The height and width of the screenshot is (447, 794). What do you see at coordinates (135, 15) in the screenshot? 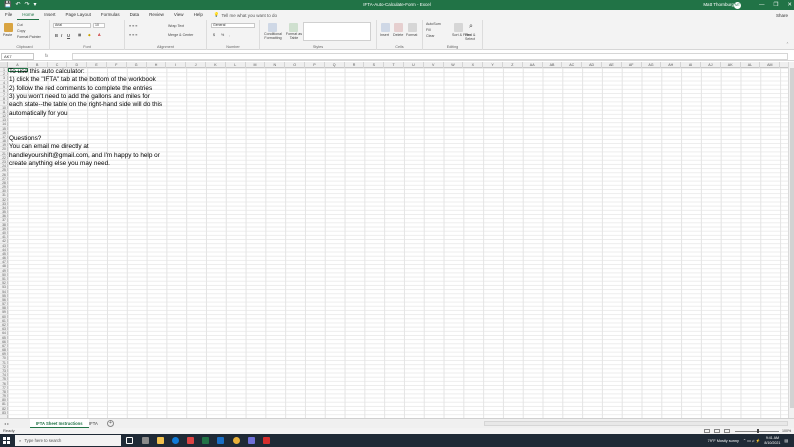
I see `tab-data: Data` at bounding box center [135, 15].